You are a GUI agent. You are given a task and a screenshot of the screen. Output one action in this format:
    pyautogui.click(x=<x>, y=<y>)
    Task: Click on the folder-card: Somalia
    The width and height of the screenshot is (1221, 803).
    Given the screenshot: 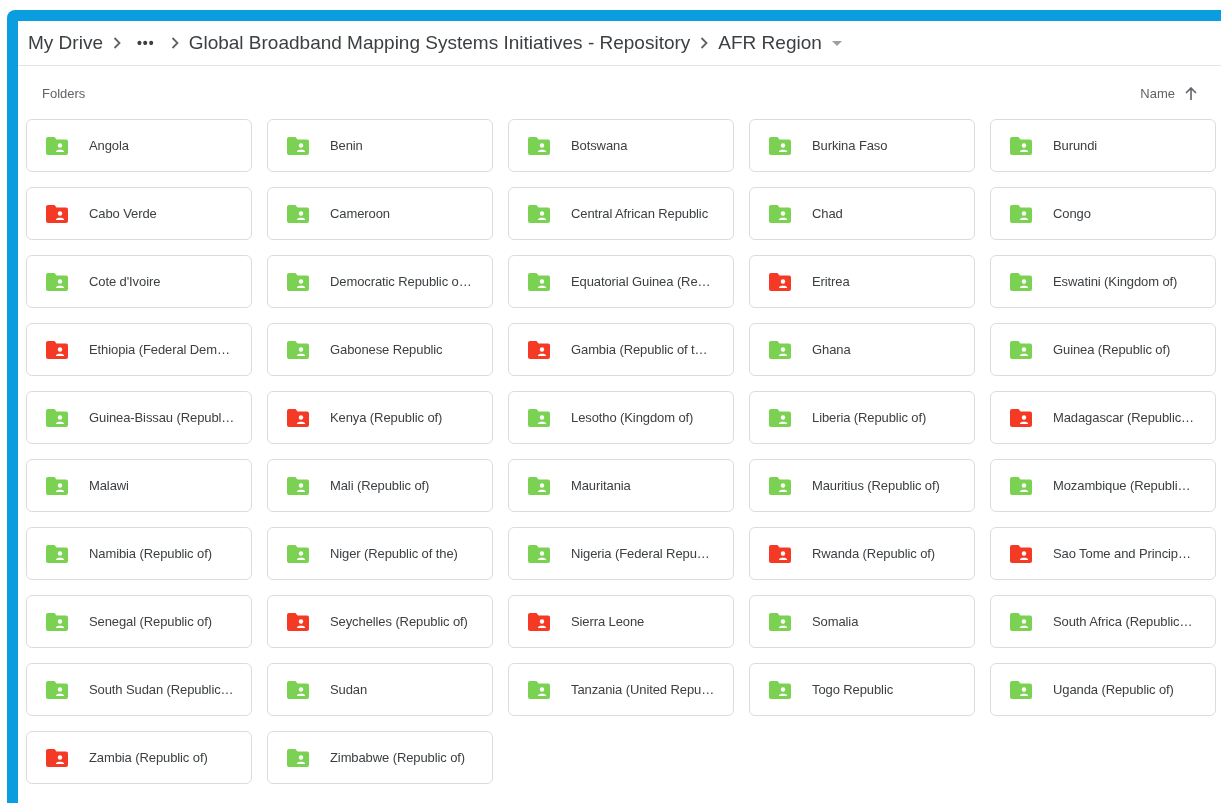 What is the action you would take?
    pyautogui.click(x=862, y=621)
    